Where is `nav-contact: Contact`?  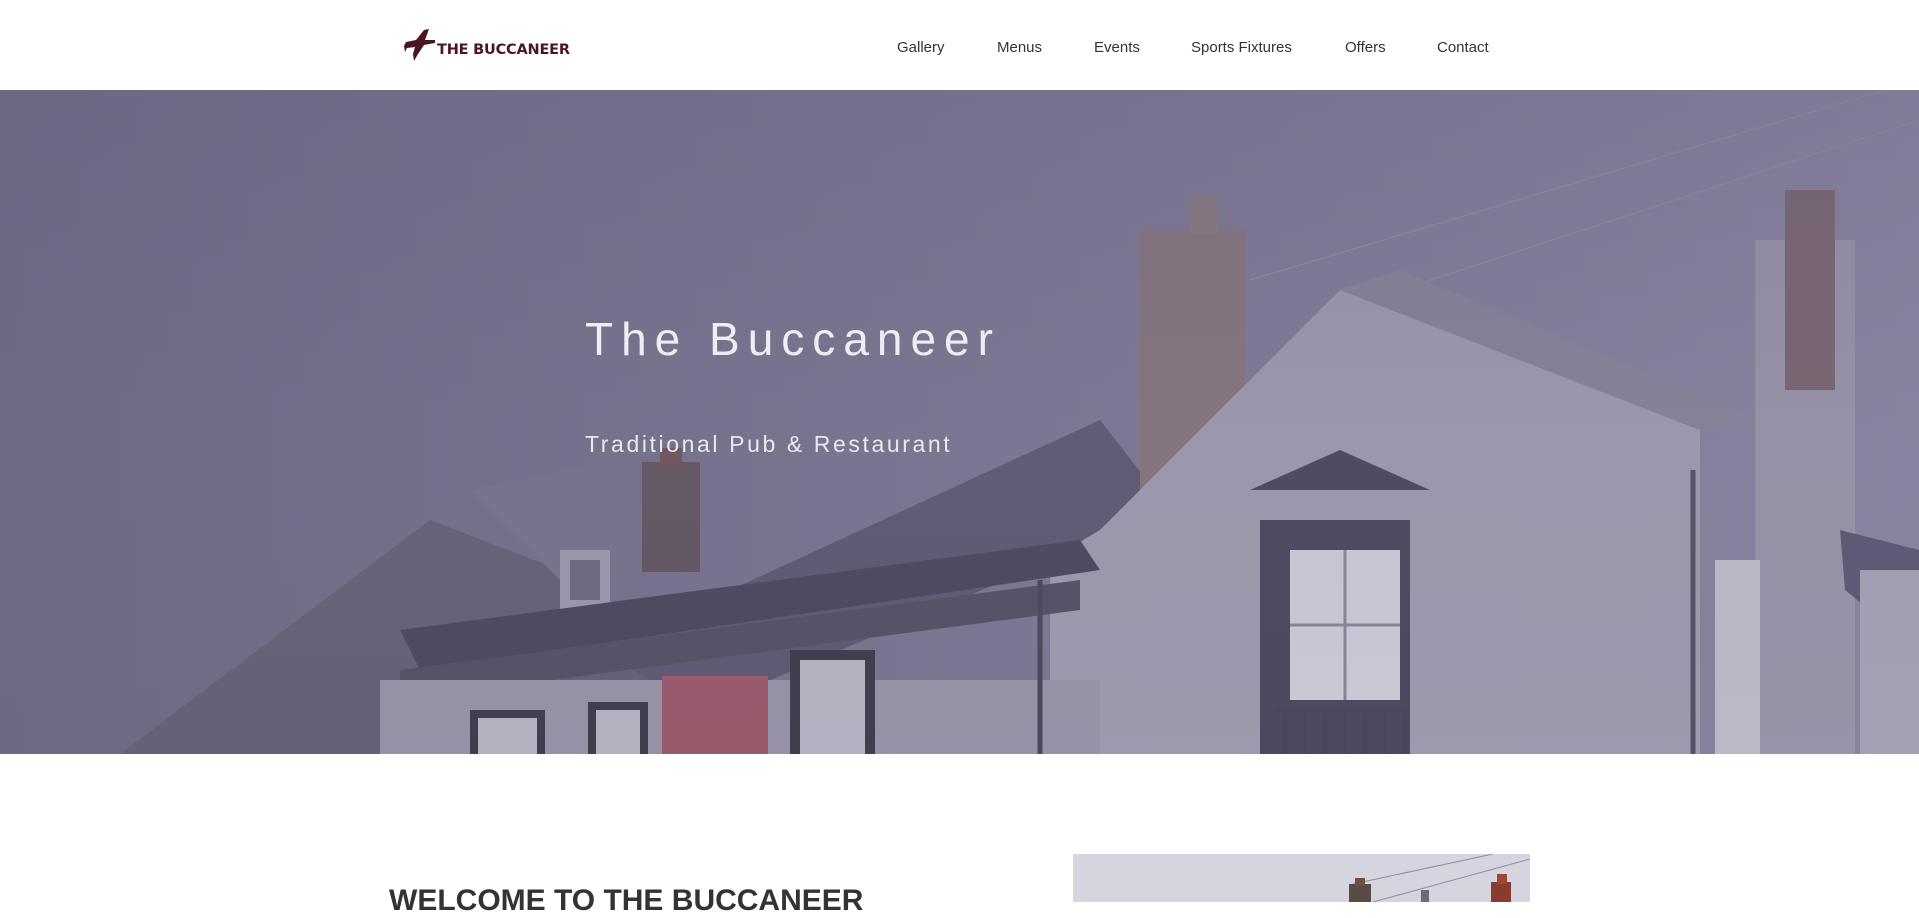
nav-contact: Contact is located at coordinates (1463, 47).